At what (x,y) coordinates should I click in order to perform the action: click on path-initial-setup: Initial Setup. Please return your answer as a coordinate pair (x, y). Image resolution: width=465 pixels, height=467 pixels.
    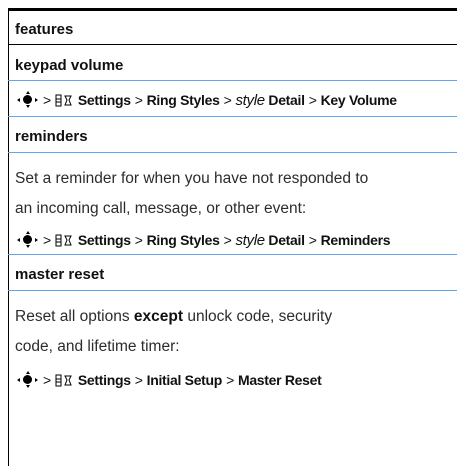
    Looking at the image, I should click on (184, 380).